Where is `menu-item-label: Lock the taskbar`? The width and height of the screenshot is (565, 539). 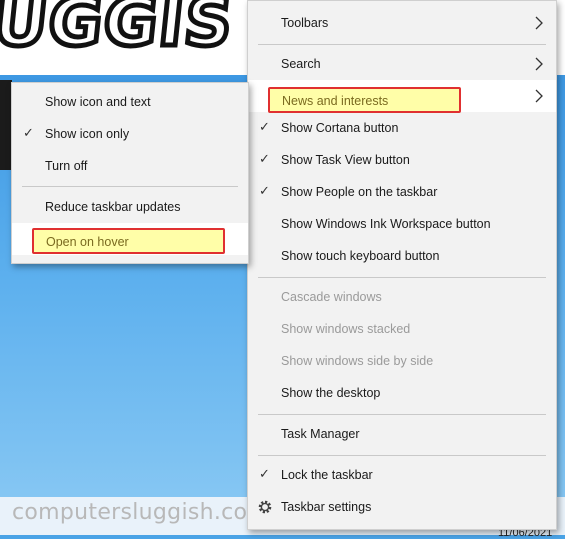
menu-item-label: Lock the taskbar is located at coordinates (327, 475).